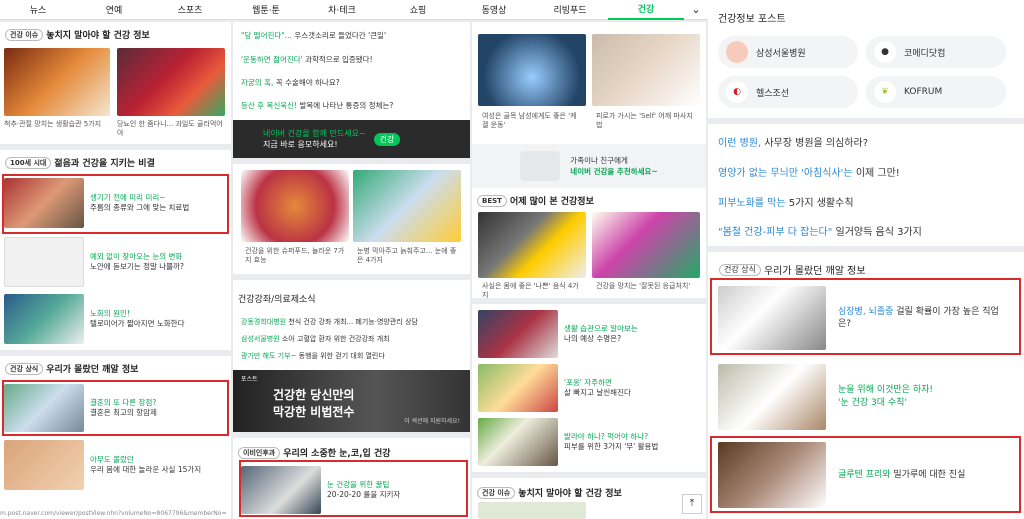 This screenshot has width=1024, height=519. Describe the element at coordinates (646, 285) in the screenshot. I see `caption: 건강을 망치는 '잘못된 응급처치'` at that location.